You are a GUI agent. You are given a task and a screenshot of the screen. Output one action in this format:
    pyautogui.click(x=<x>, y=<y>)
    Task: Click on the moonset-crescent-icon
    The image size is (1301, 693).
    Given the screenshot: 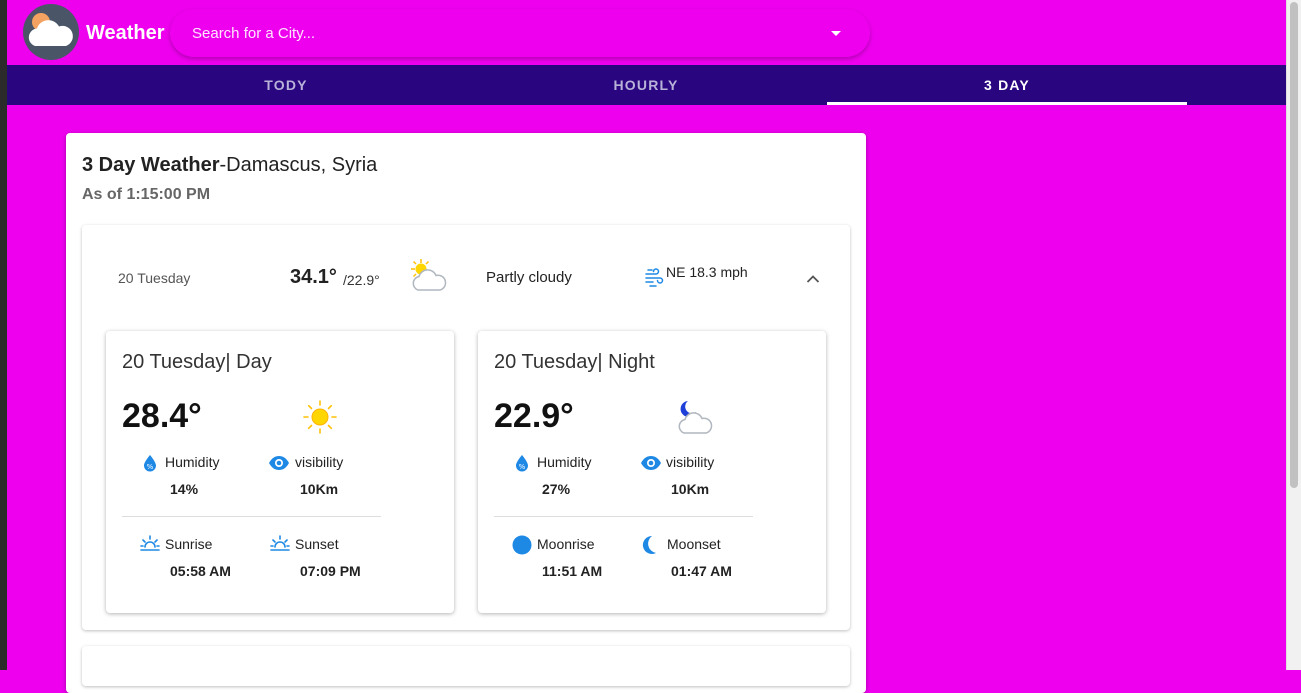 What is the action you would take?
    pyautogui.click(x=649, y=547)
    